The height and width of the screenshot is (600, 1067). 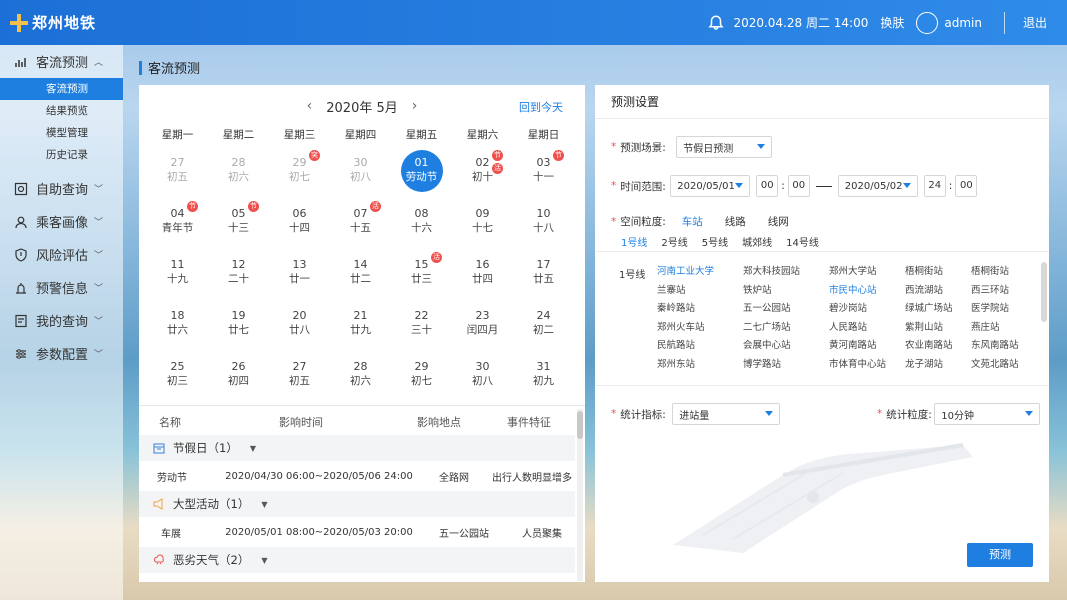 I want to click on calendar-day: 13 廿一, so click(x=299, y=274).